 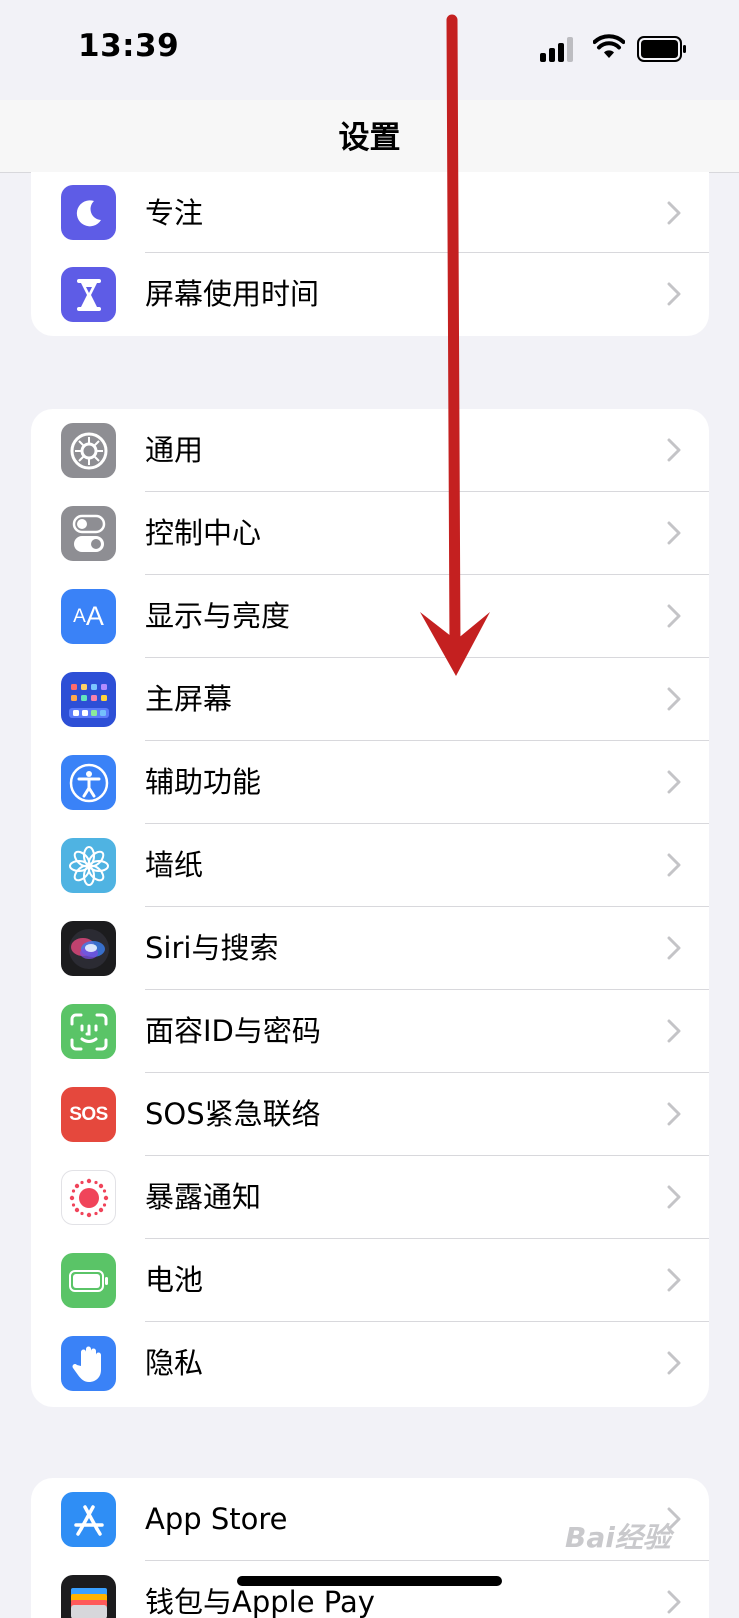 I want to click on hourglass-icon, so click(x=88, y=294).